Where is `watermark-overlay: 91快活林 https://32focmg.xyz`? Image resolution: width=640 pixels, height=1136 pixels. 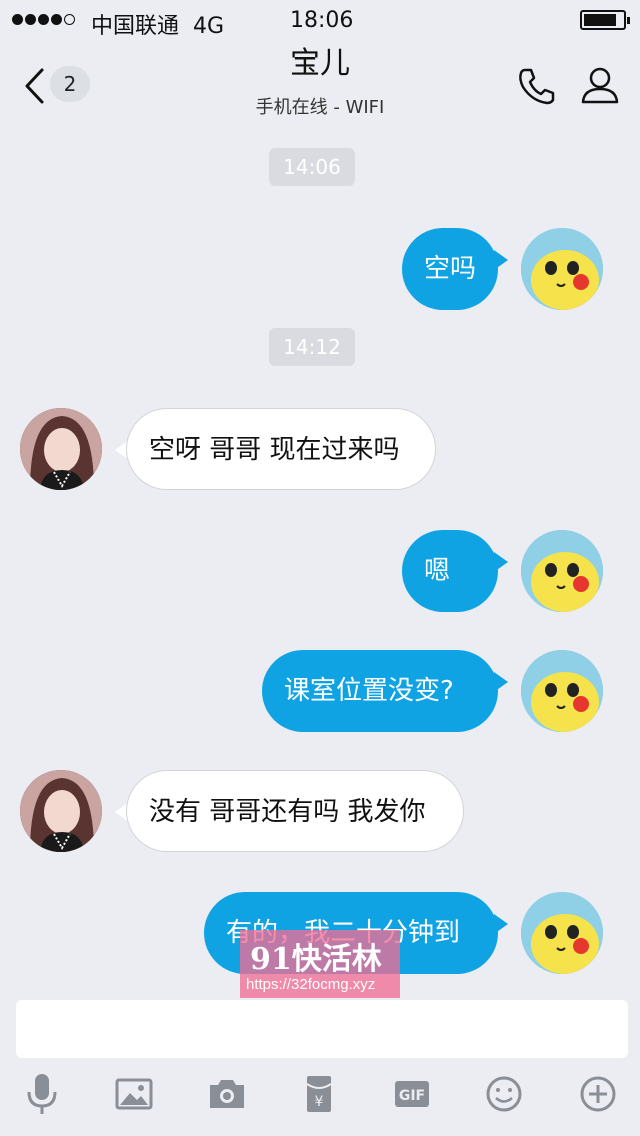
watermark-overlay: 91快活林 https://32focmg.xyz is located at coordinates (320, 964).